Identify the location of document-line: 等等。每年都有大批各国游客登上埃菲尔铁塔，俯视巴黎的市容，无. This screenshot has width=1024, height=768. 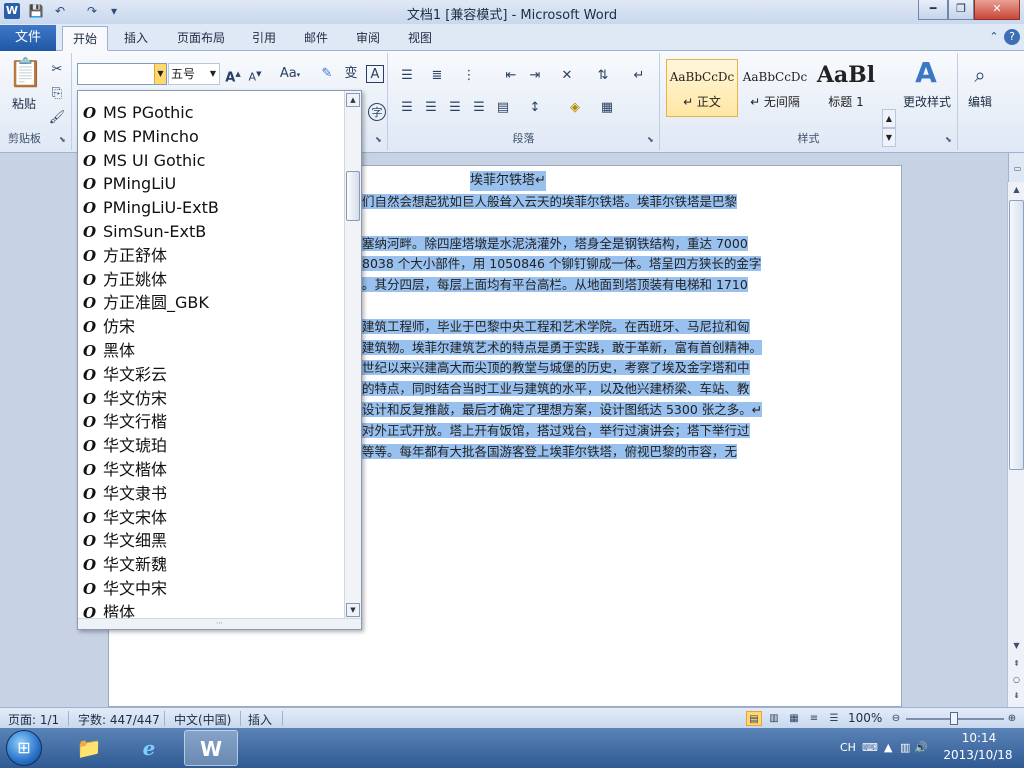
(550, 452).